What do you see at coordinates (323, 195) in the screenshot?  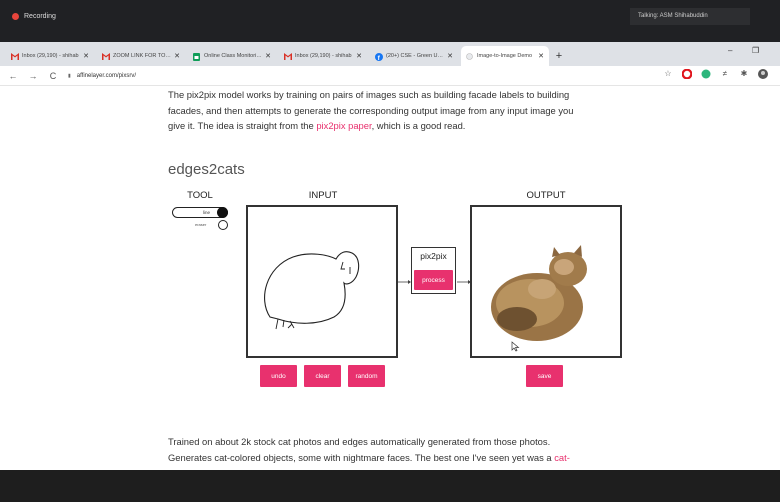 I see `input-label: INPUT` at bounding box center [323, 195].